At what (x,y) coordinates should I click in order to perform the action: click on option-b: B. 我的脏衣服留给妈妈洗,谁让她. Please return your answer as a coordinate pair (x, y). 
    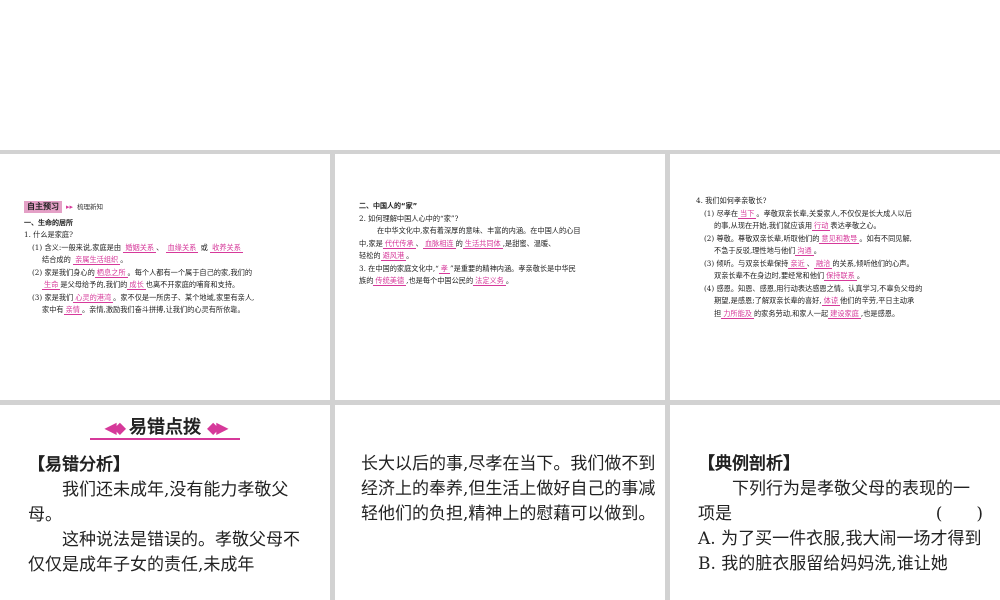
    Looking at the image, I should click on (823, 564).